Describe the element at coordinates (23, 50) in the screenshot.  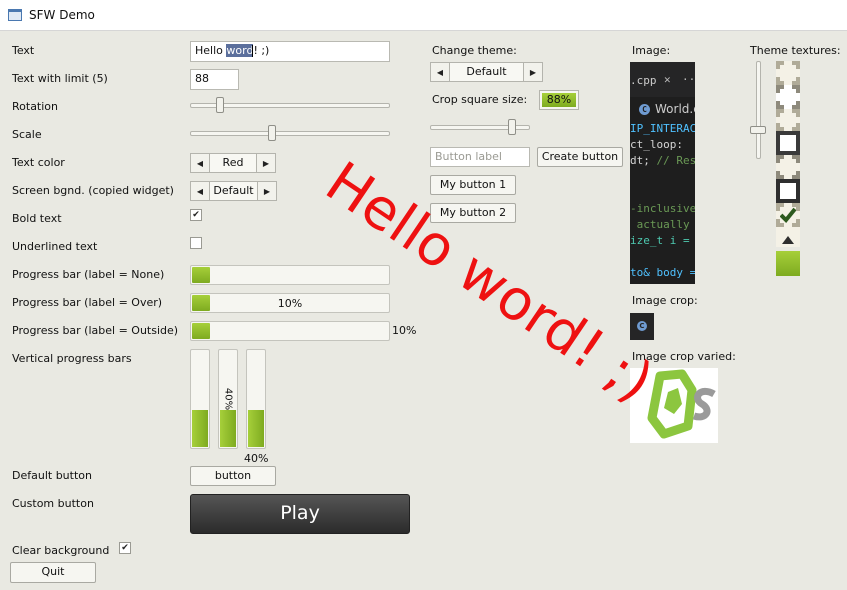
I see `text-label: Text` at that location.